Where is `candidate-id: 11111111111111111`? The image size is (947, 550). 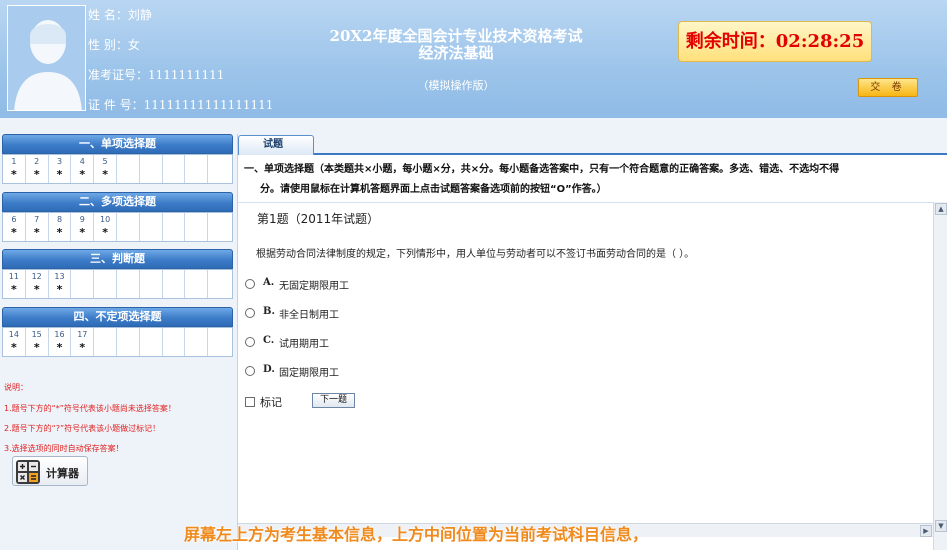
candidate-id: 11111111111111111 is located at coordinates (208, 105).